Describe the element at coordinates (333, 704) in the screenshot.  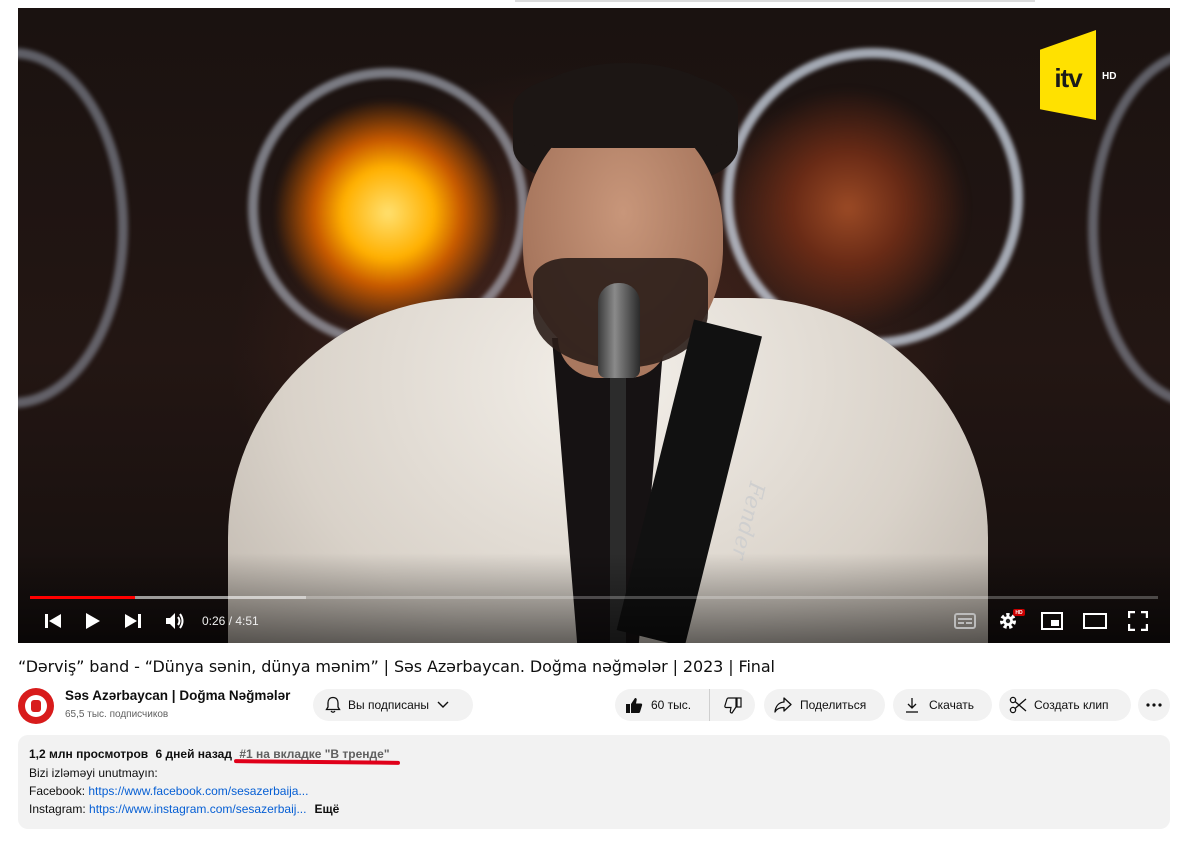
I see `bell-icon` at that location.